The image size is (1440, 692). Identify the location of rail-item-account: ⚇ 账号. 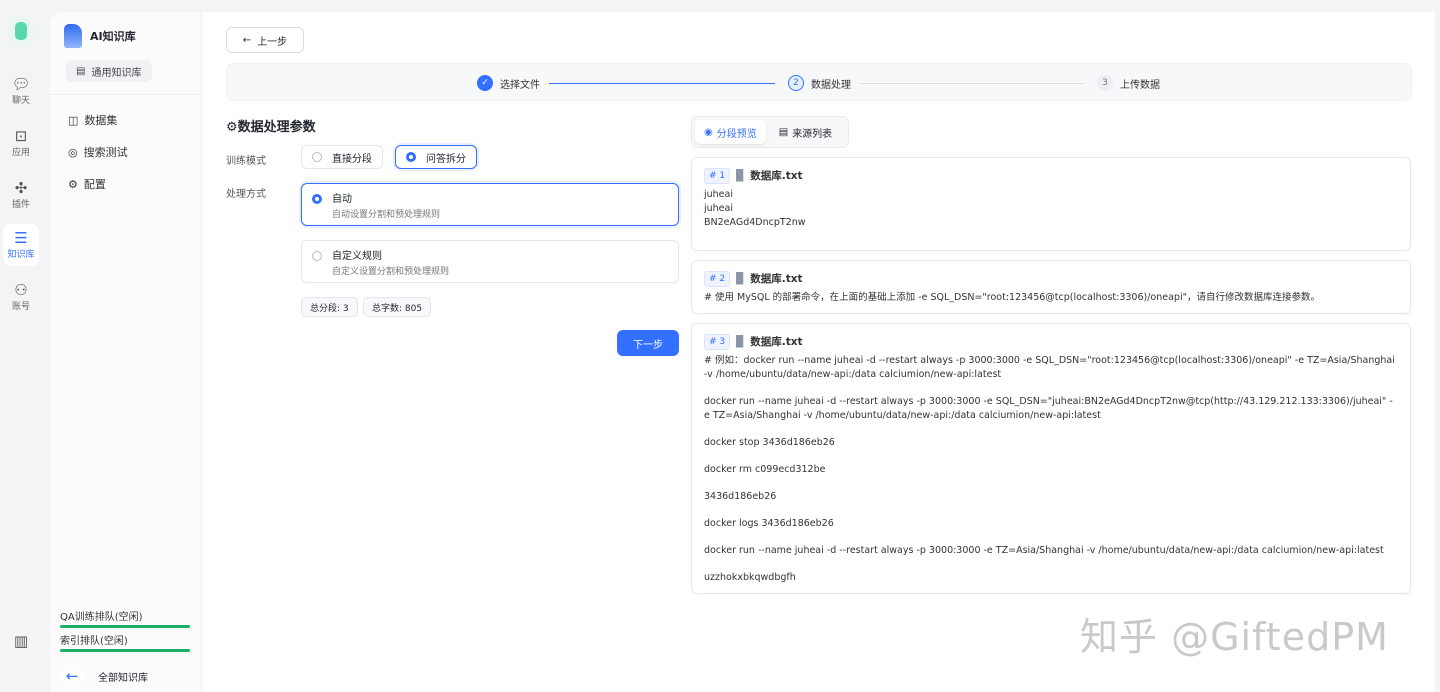
(21, 297).